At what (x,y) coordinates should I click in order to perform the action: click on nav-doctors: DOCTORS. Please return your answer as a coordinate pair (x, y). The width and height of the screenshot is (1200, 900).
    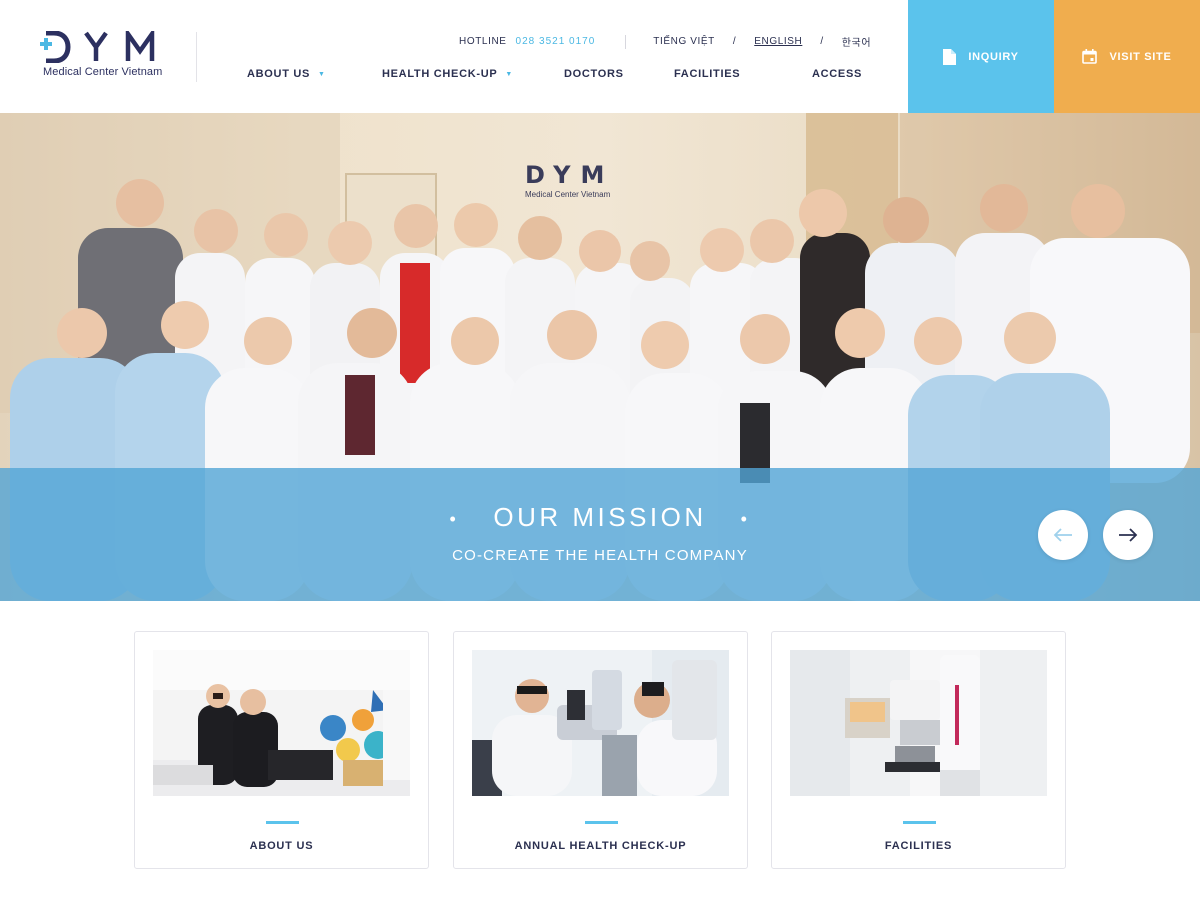
    Looking at the image, I should click on (594, 74).